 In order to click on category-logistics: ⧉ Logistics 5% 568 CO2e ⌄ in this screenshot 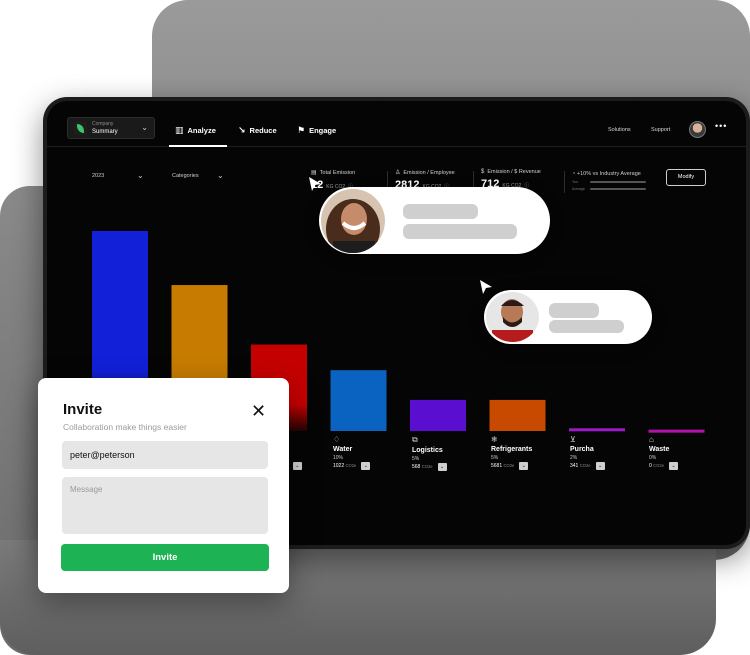, I will do `click(447, 453)`.